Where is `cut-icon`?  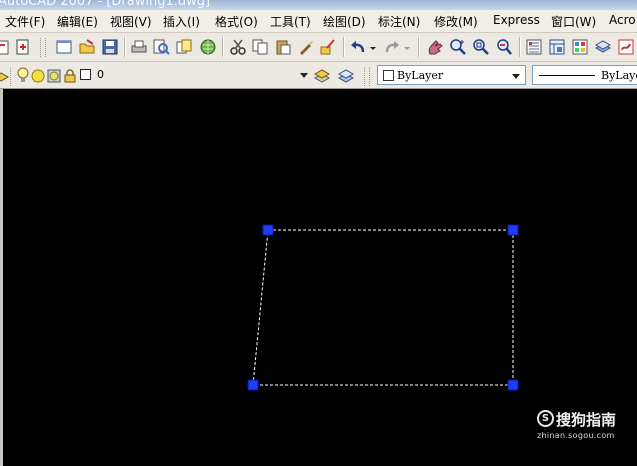
cut-icon is located at coordinates (238, 47).